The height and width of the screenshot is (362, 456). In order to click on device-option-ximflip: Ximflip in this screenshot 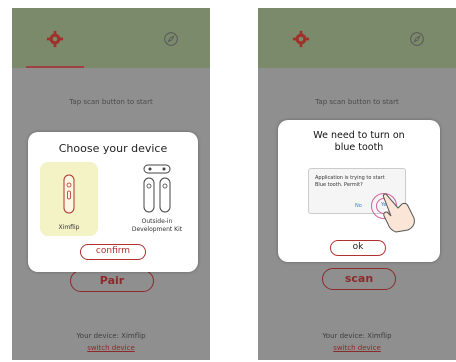, I will do `click(69, 199)`.